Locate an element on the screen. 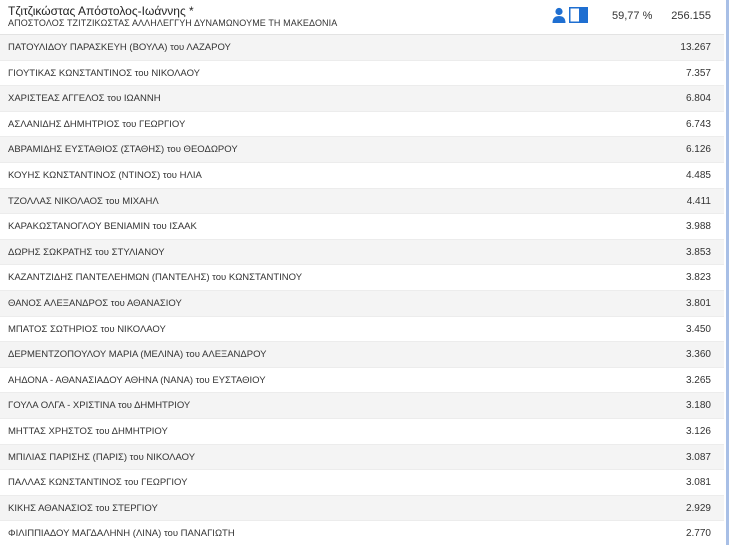  candidate-votes: 3.126 is located at coordinates (698, 431).